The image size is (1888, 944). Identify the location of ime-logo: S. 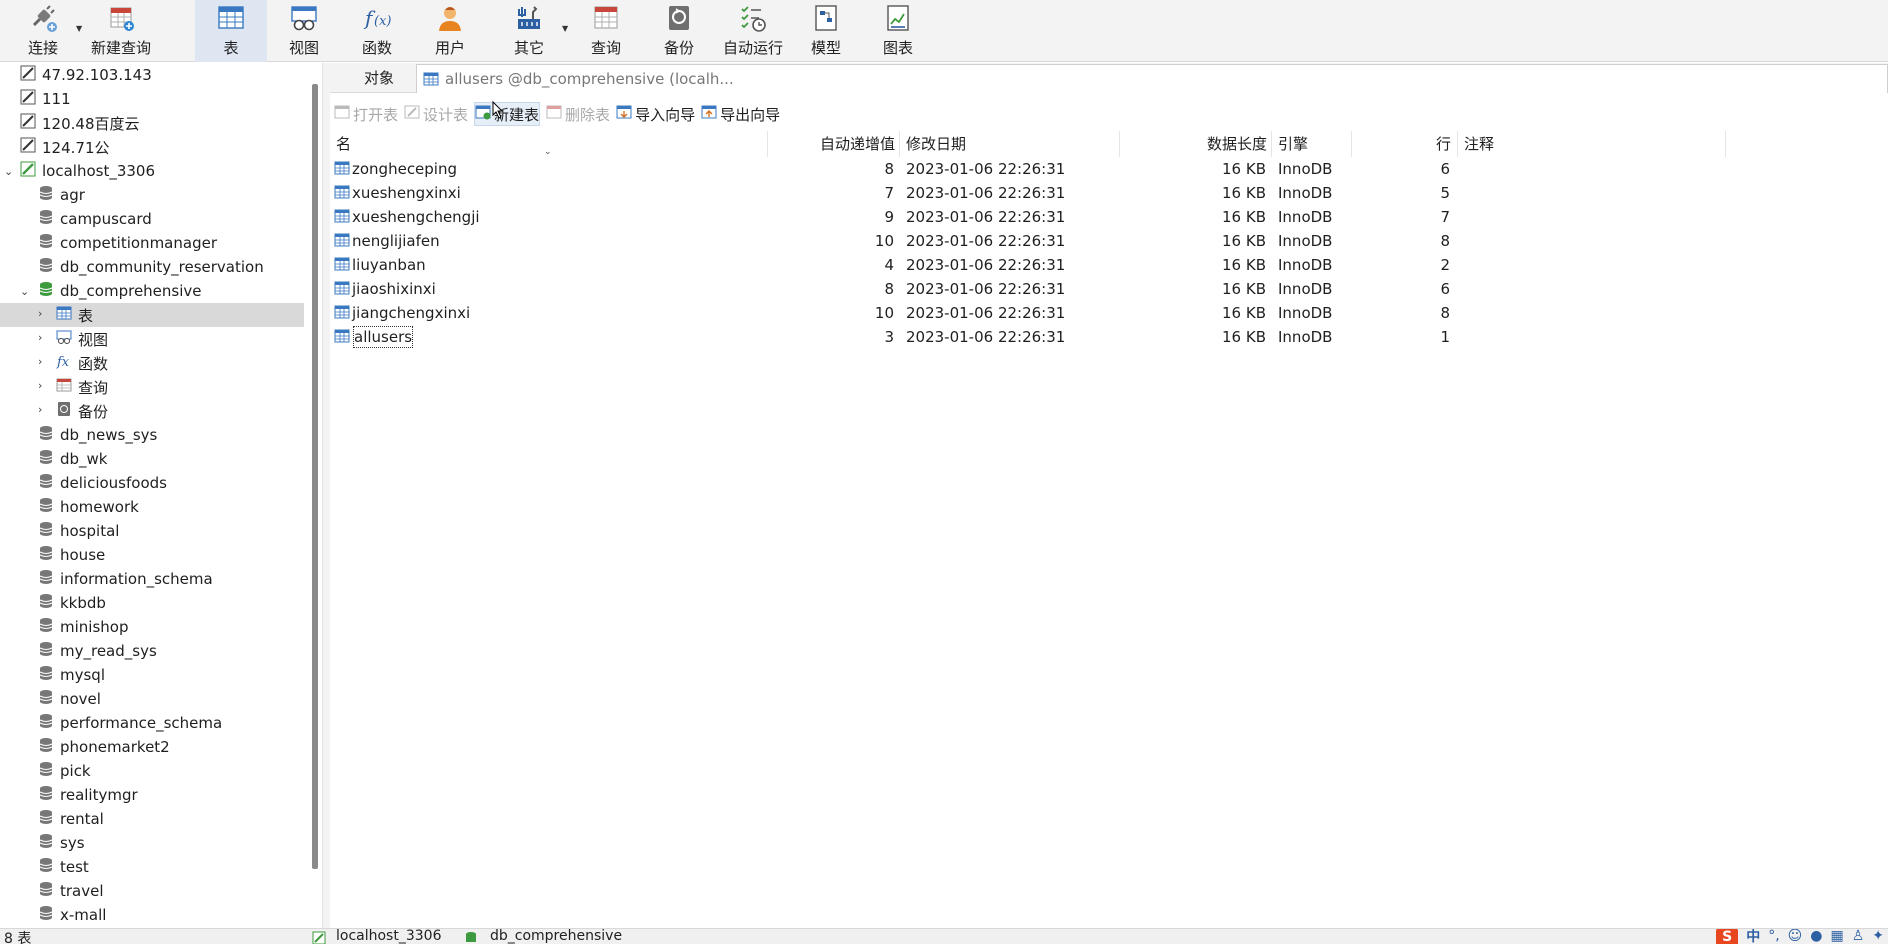
(1727, 936).